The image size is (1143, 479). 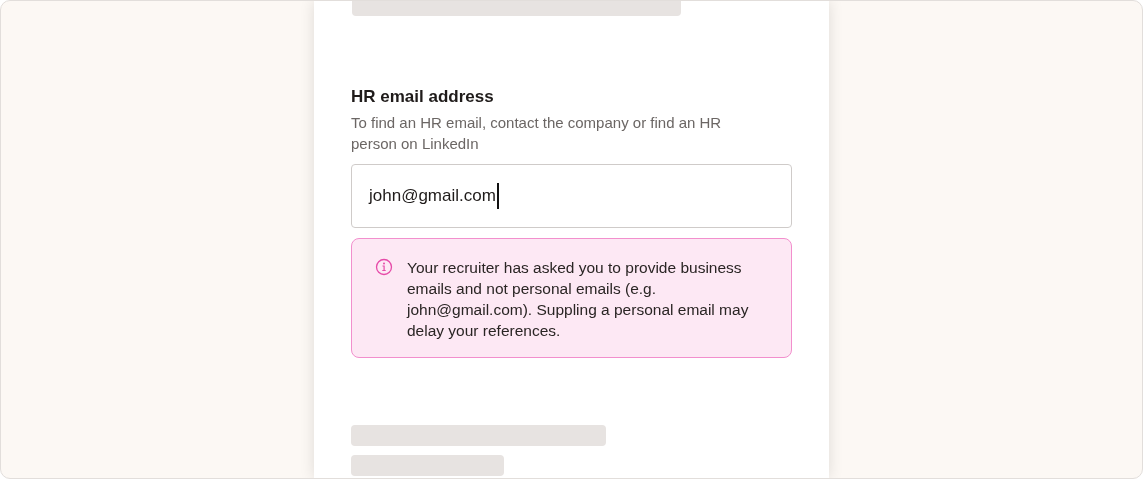 What do you see at coordinates (578, 299) in the screenshot?
I see `alert-message: Your recruiter has asked you to provide business emails and not personal emails (e.g. john@gmail.com). Suppling a personal email may delay your references.` at bounding box center [578, 299].